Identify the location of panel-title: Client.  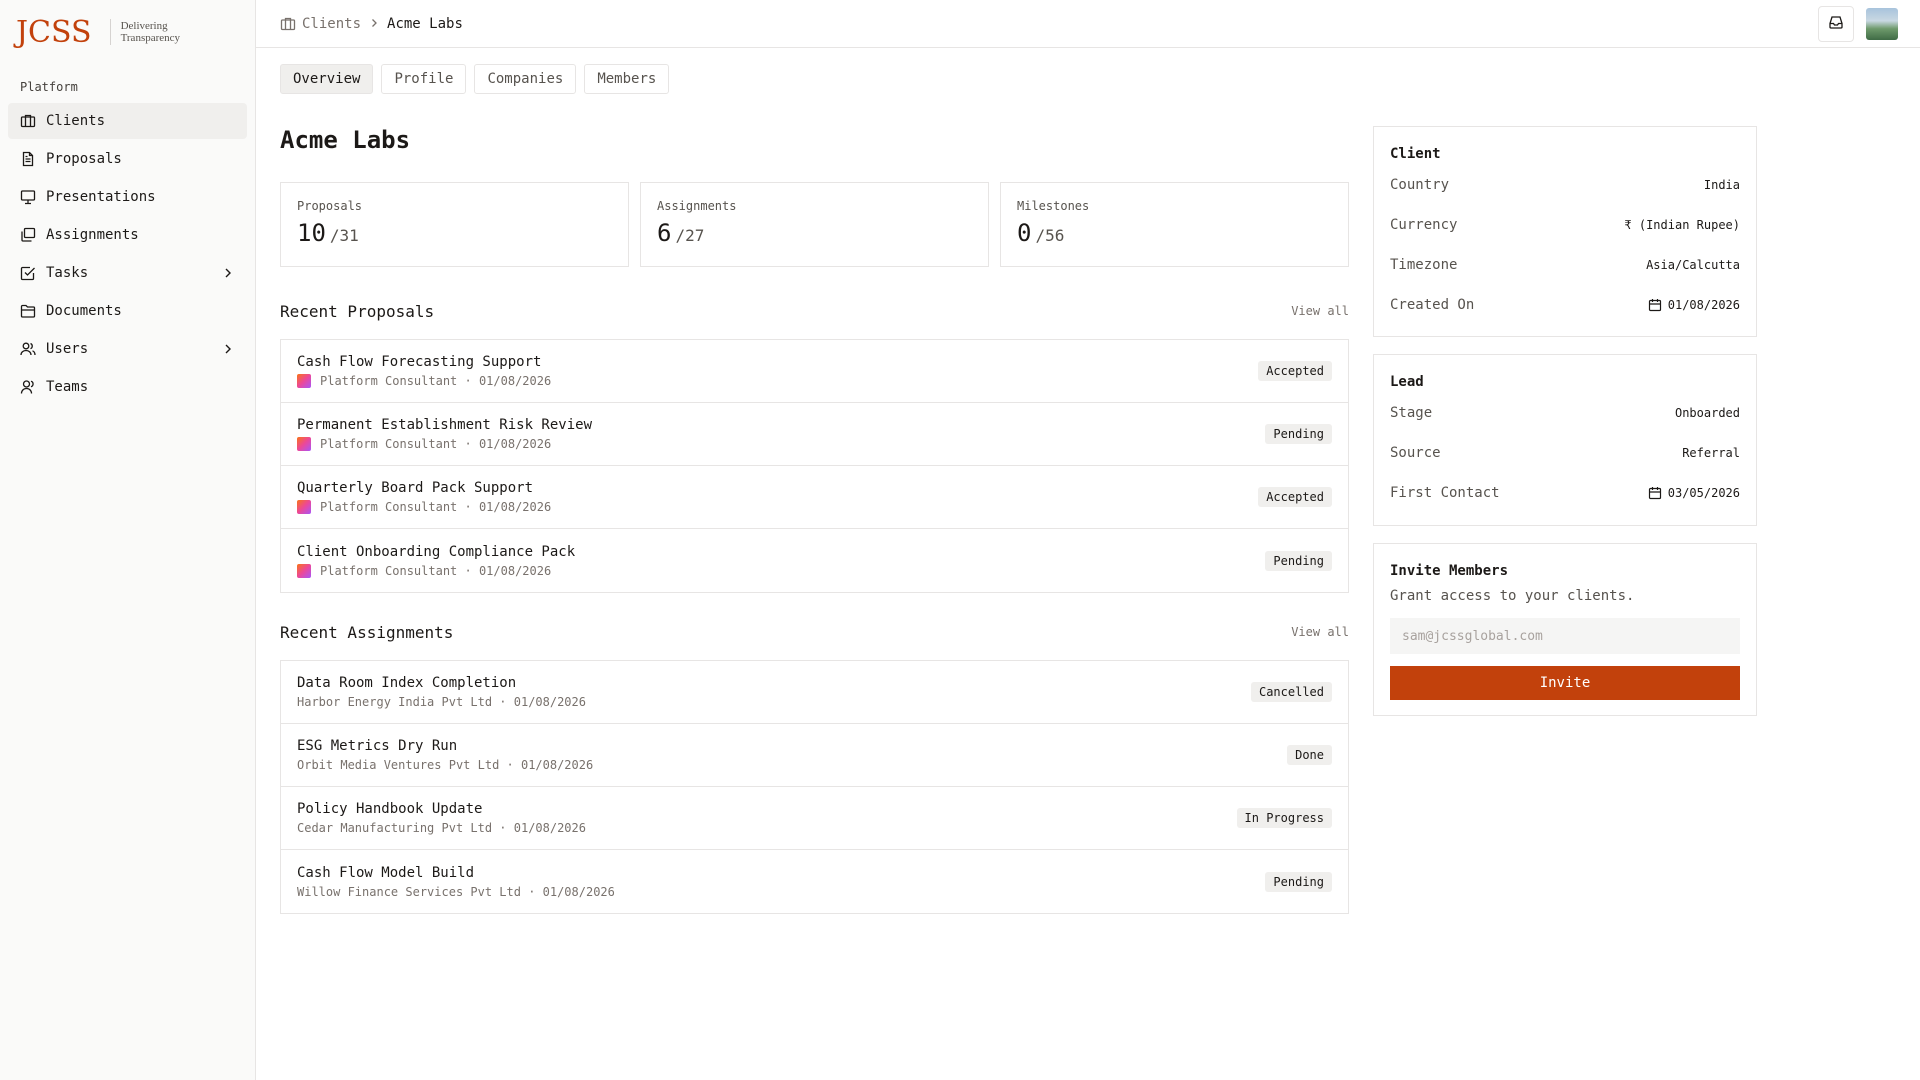
(1415, 154).